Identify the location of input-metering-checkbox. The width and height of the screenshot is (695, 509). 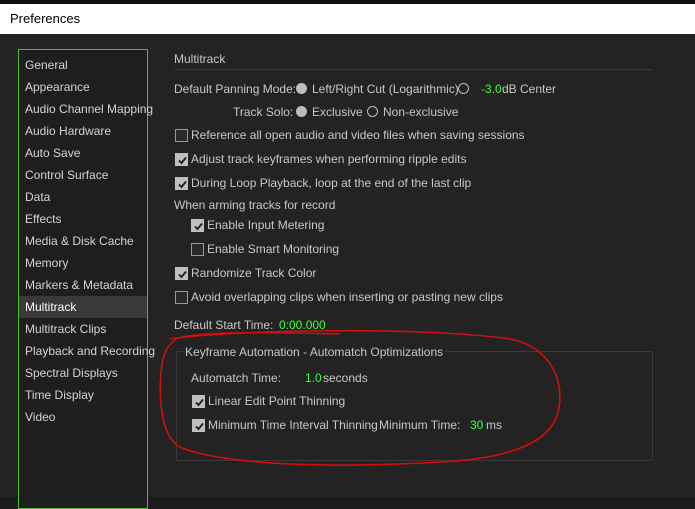
(197, 225).